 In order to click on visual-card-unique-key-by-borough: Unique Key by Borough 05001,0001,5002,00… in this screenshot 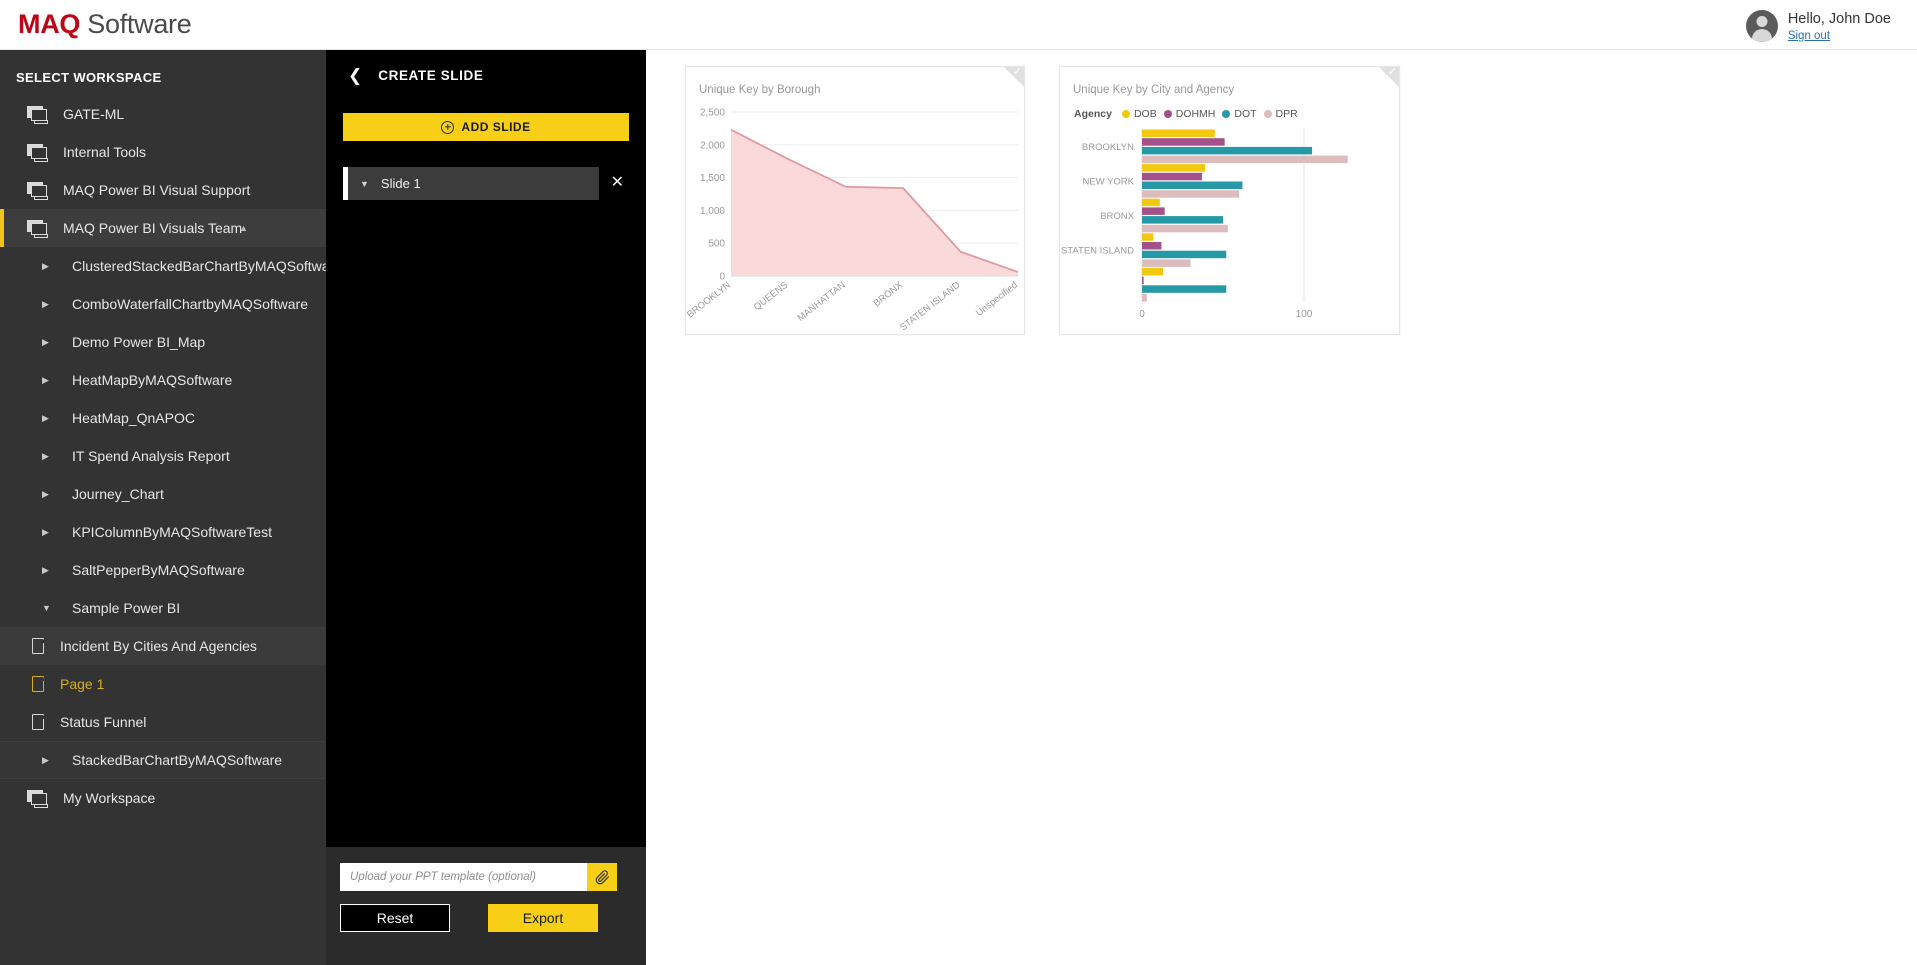, I will do `click(855, 200)`.